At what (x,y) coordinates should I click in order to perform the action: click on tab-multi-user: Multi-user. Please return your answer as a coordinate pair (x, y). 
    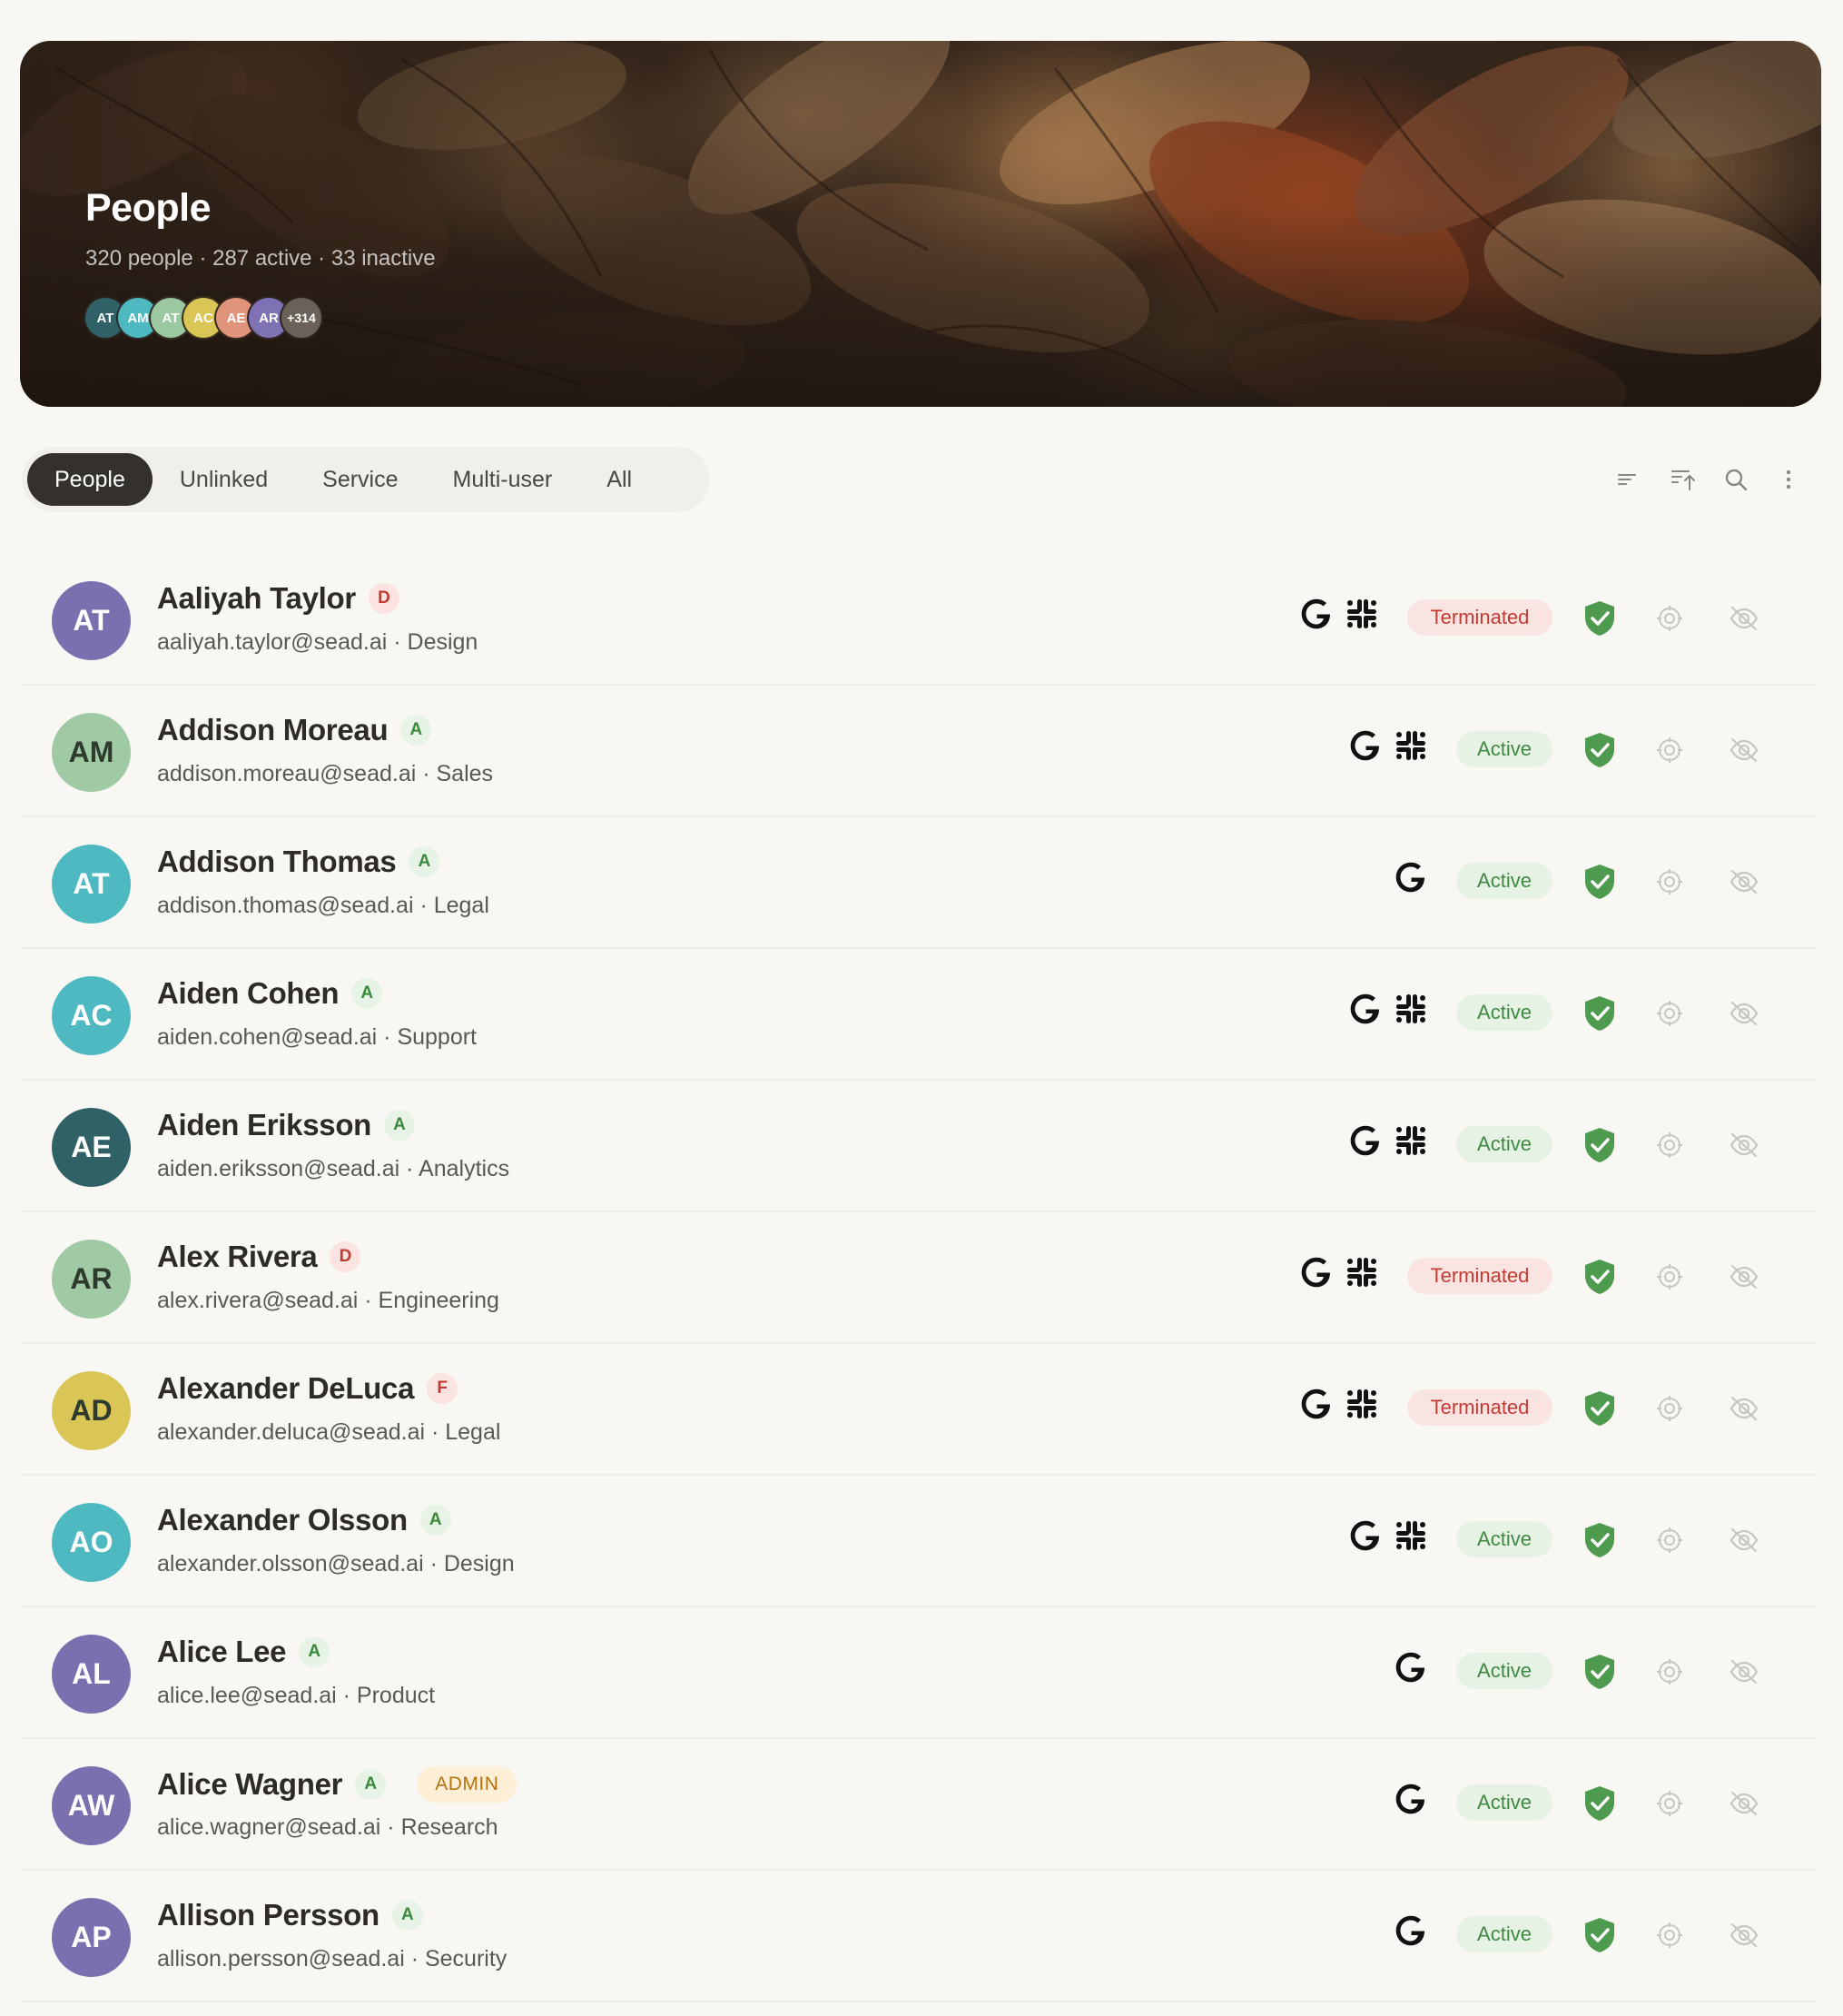
    Looking at the image, I should click on (503, 480).